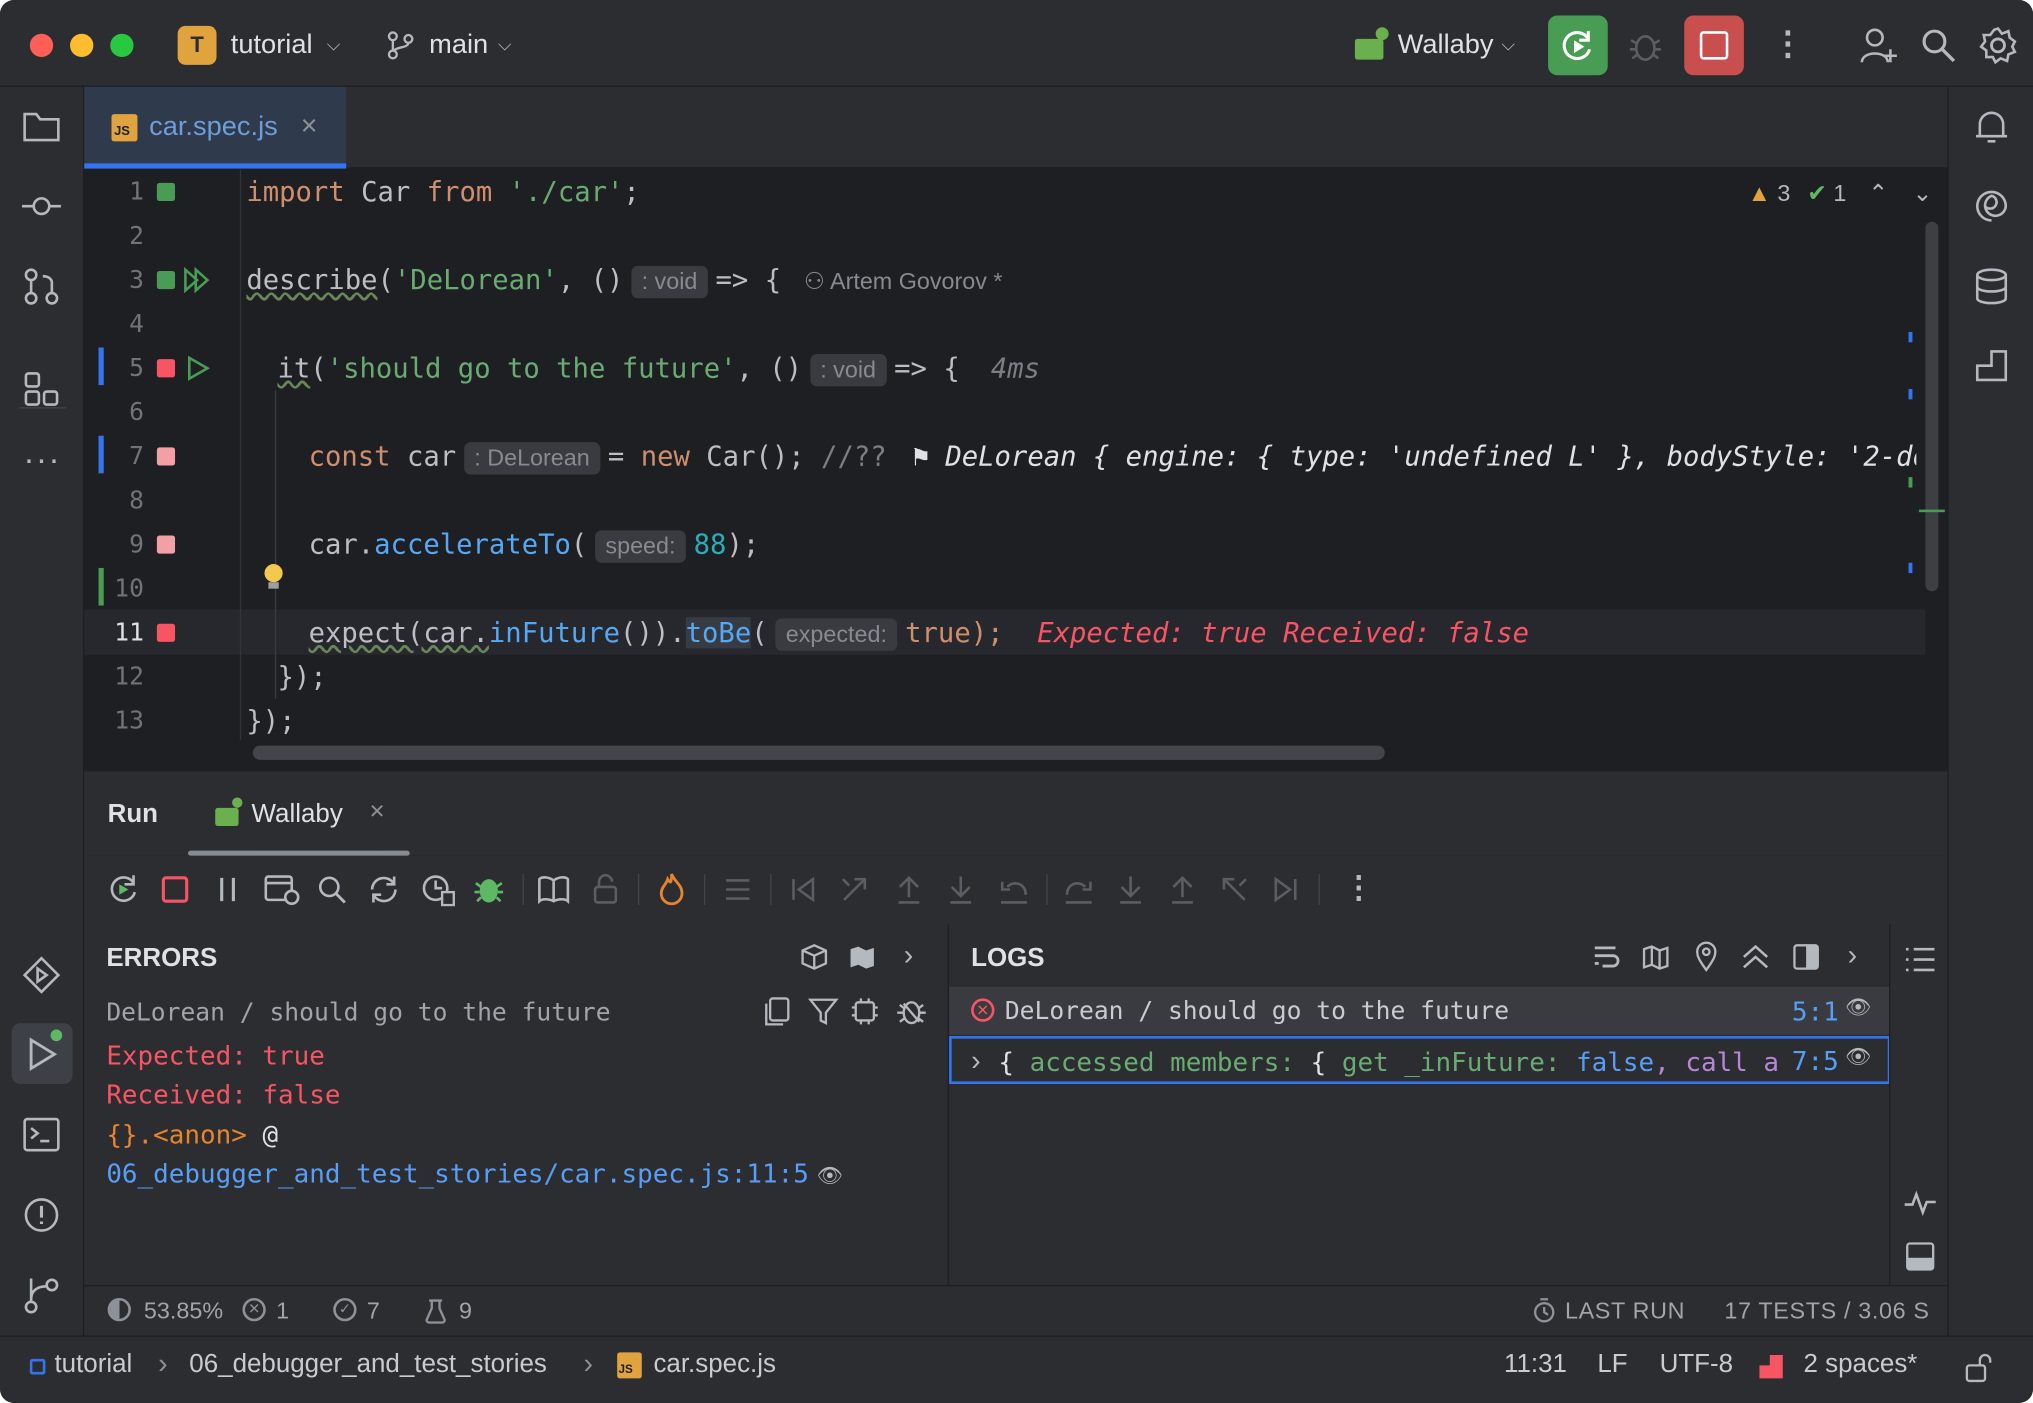 The width and height of the screenshot is (2033, 1403). What do you see at coordinates (174, 889) in the screenshot?
I see `stop-icon` at bounding box center [174, 889].